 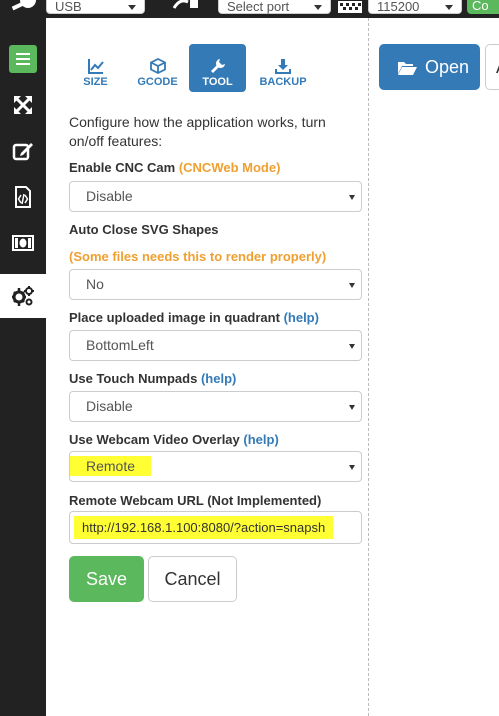 I want to click on sidebar-item-settings, so click(x=23, y=296).